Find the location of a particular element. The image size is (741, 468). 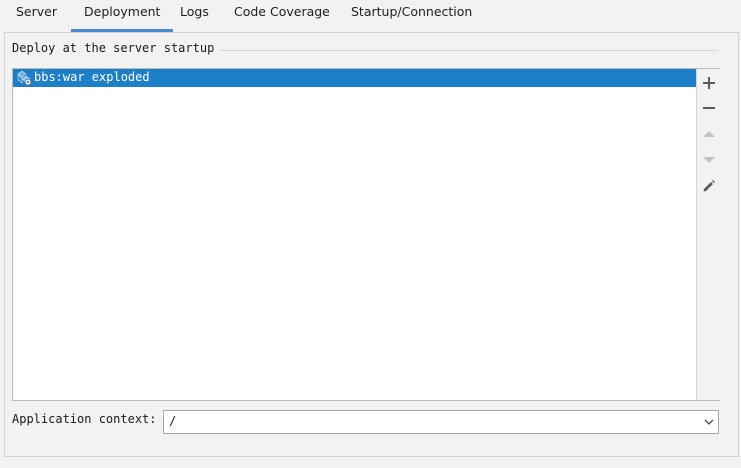

list-item: bbs:war exploded is located at coordinates (354, 78).